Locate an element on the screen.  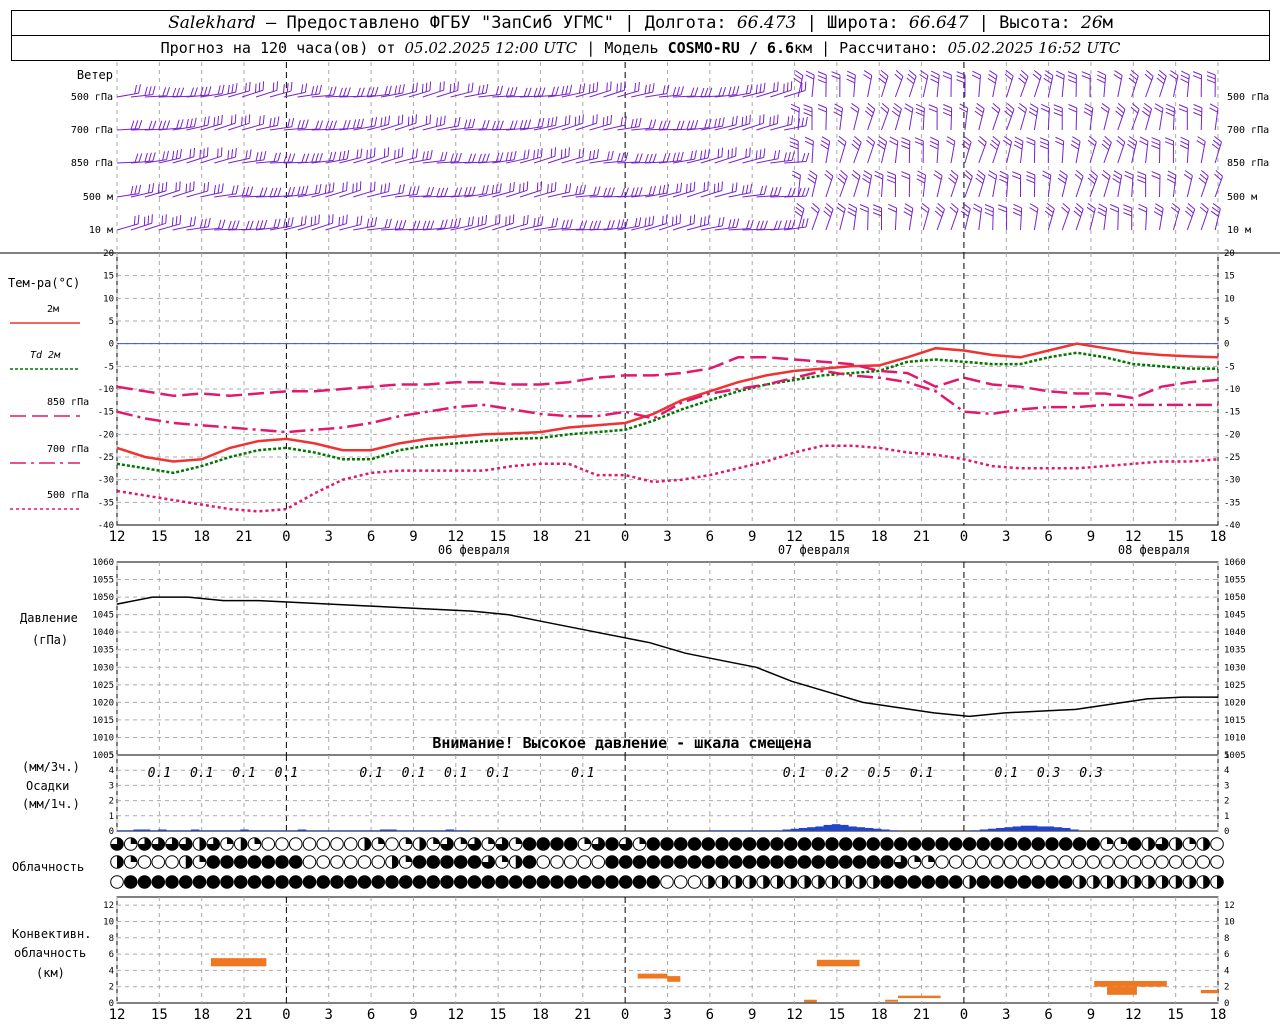
x-tick-label: 6 is located at coordinates (371, 1015).